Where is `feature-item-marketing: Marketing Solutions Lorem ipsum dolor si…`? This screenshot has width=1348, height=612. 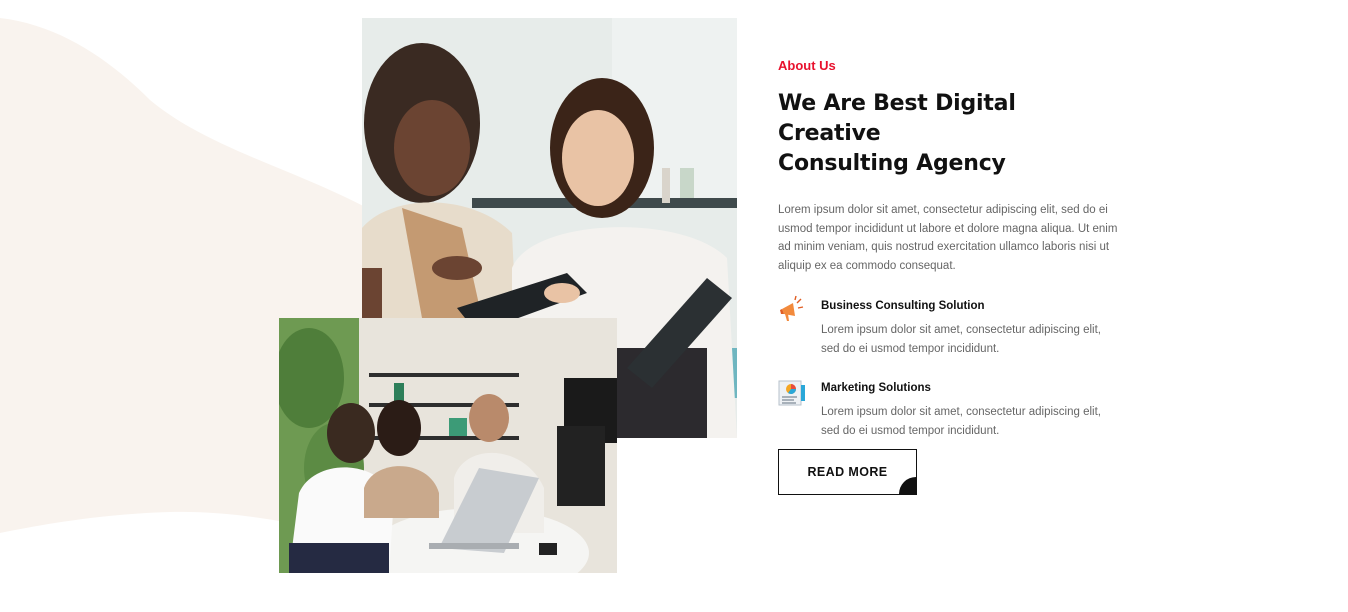 feature-item-marketing: Marketing Solutions Lorem ipsum dolor si… is located at coordinates (948, 410).